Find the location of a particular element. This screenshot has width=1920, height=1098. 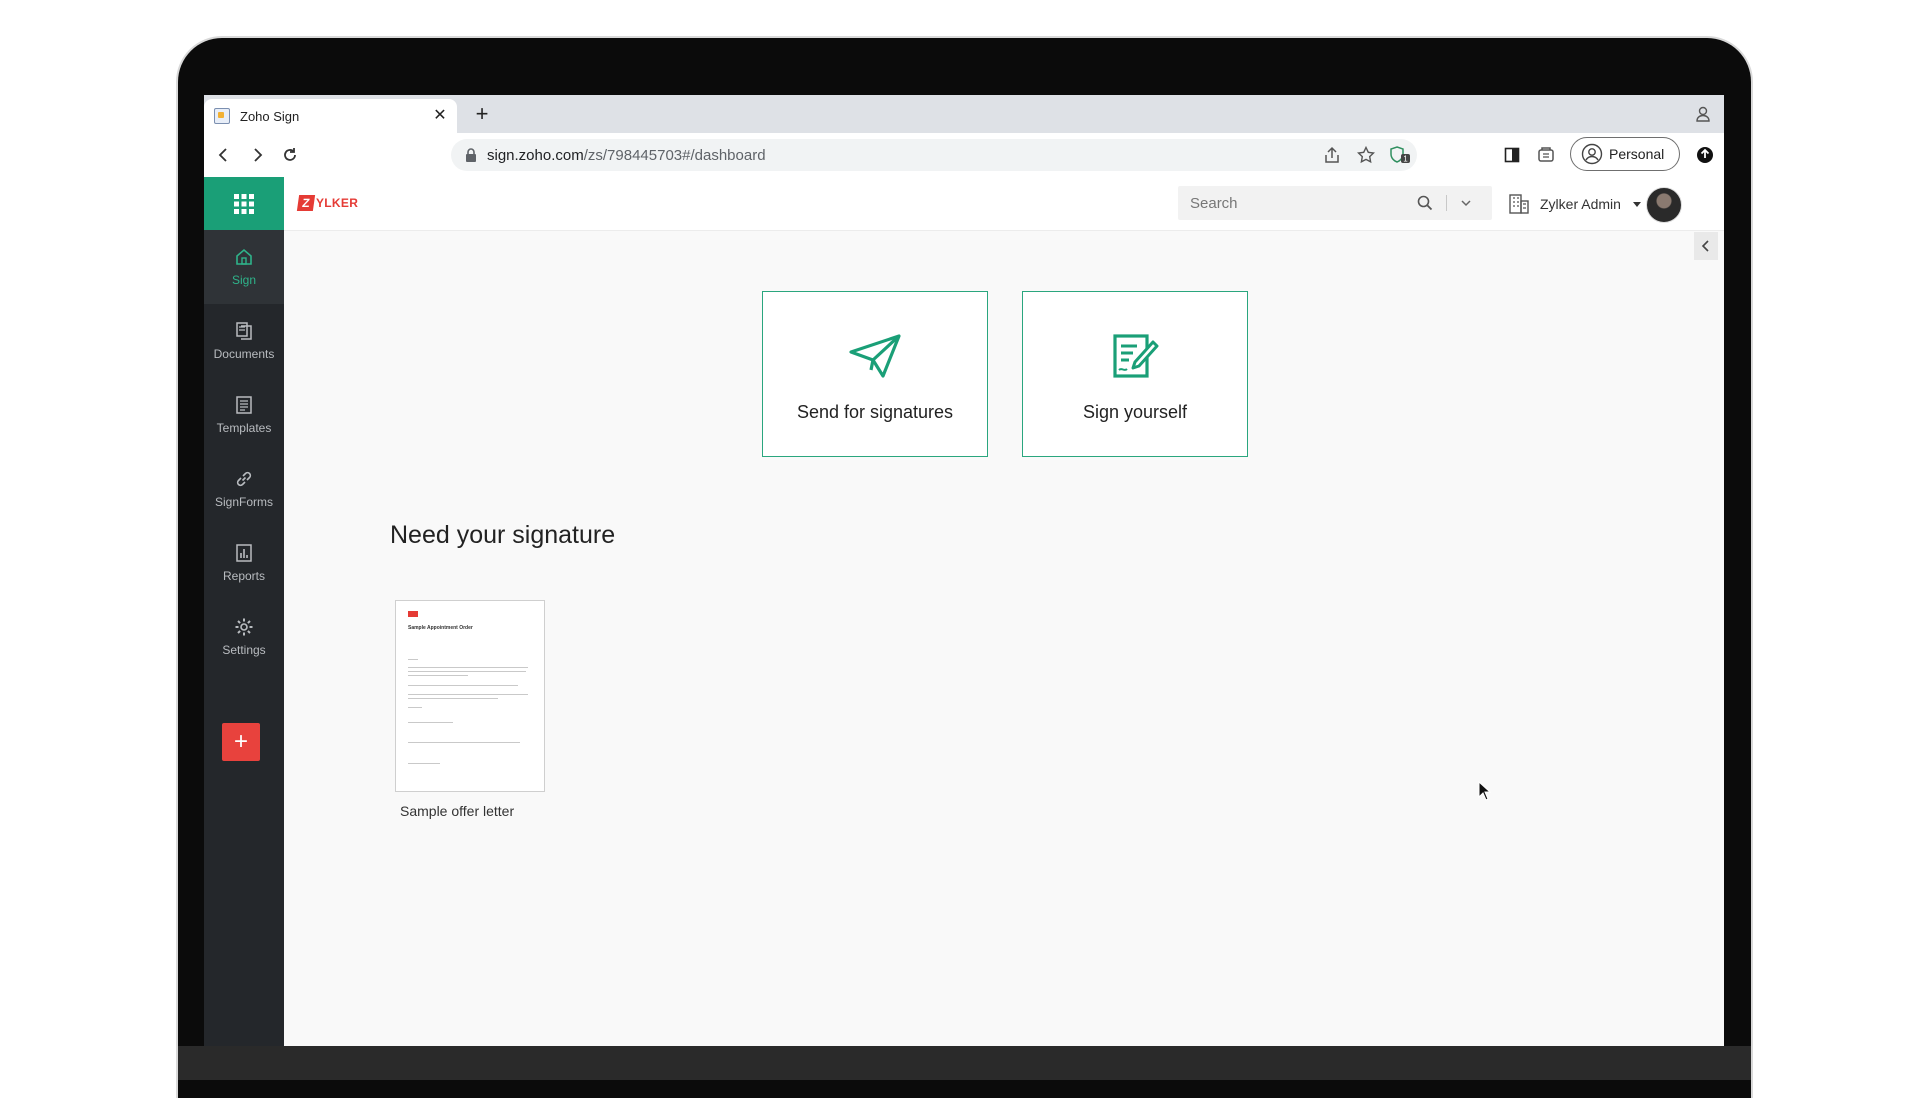

thumbnail-logo is located at coordinates (413, 614).